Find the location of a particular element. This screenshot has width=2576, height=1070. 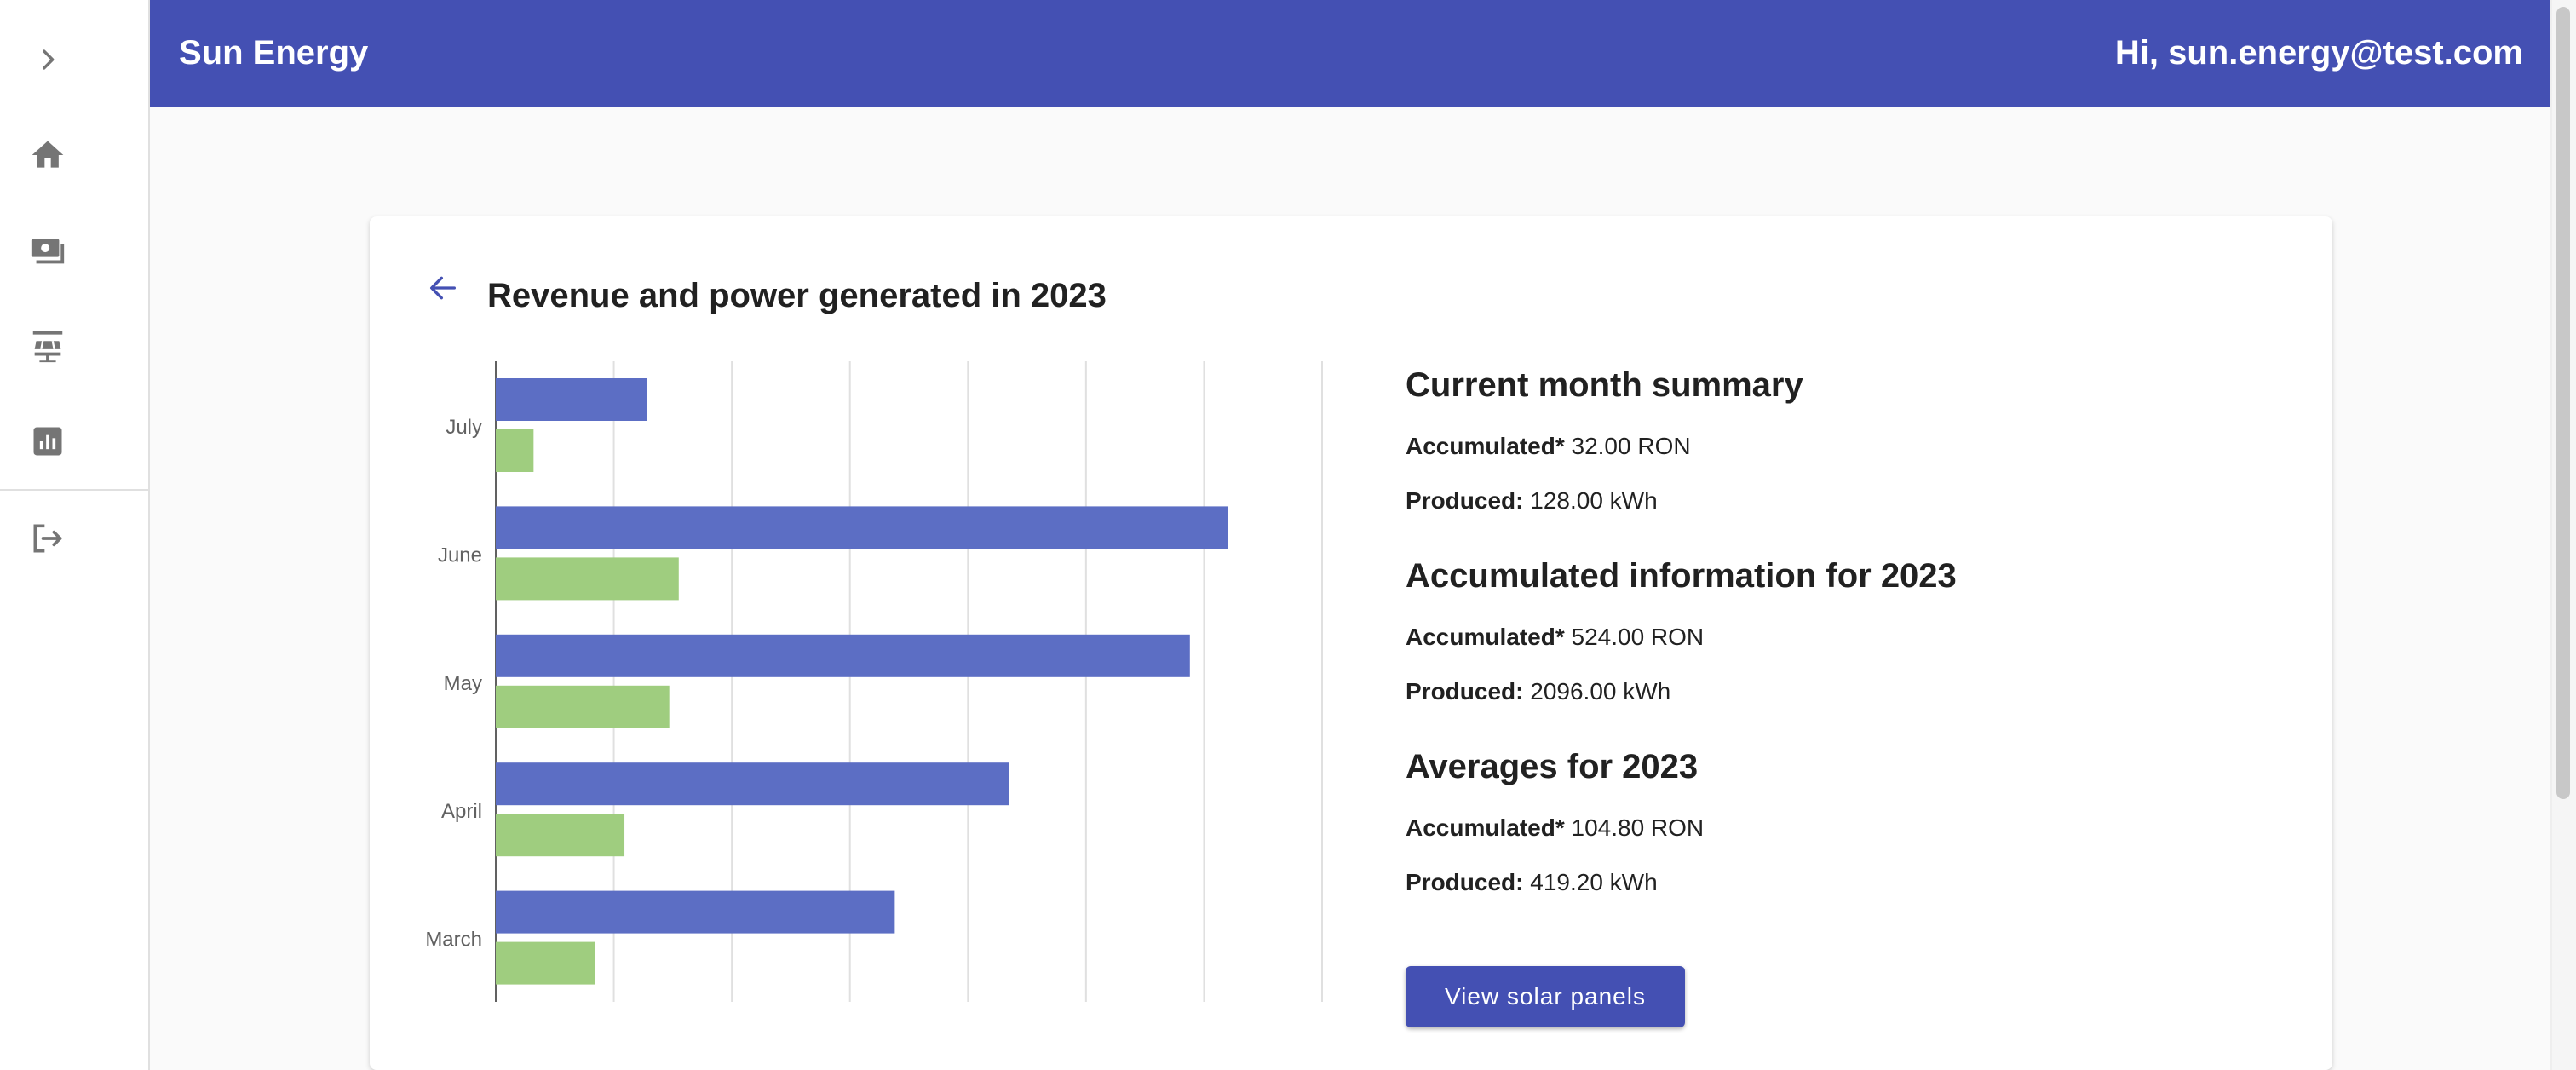

chevron-right-icon is located at coordinates (48, 59).